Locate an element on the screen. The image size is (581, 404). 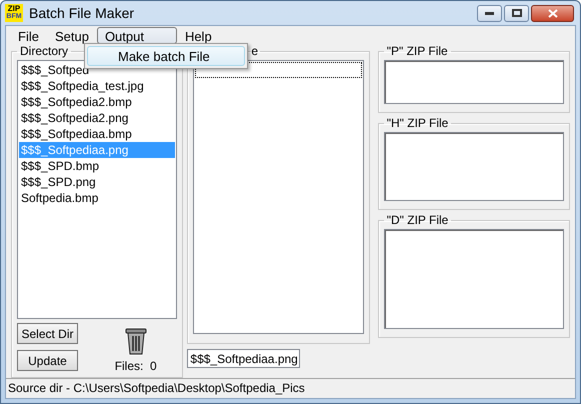
status-bar: Source dir - C:\Users\Softpedia\Desktop\Softpedia_Pics is located at coordinates (290, 388).